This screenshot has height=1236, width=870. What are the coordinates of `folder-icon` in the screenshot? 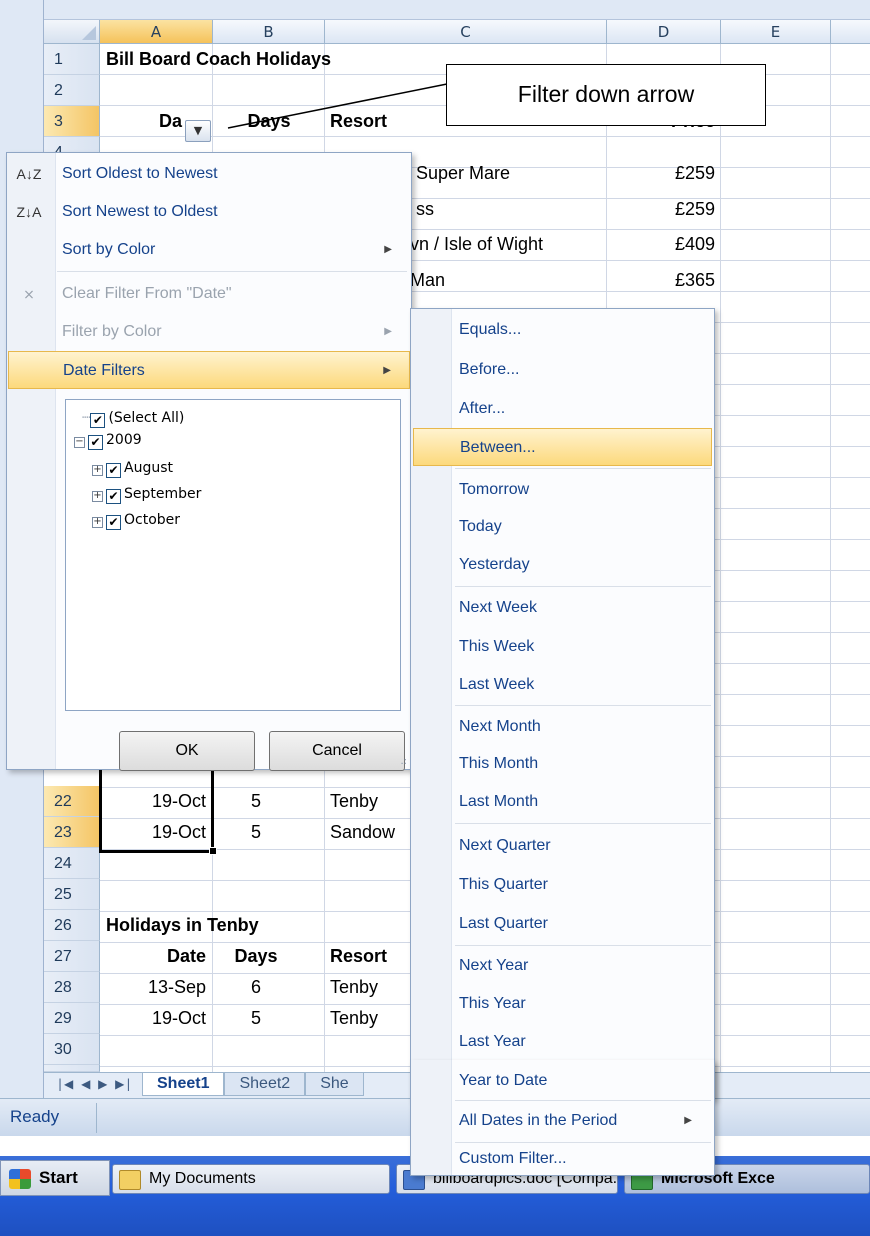 It's located at (130, 1180).